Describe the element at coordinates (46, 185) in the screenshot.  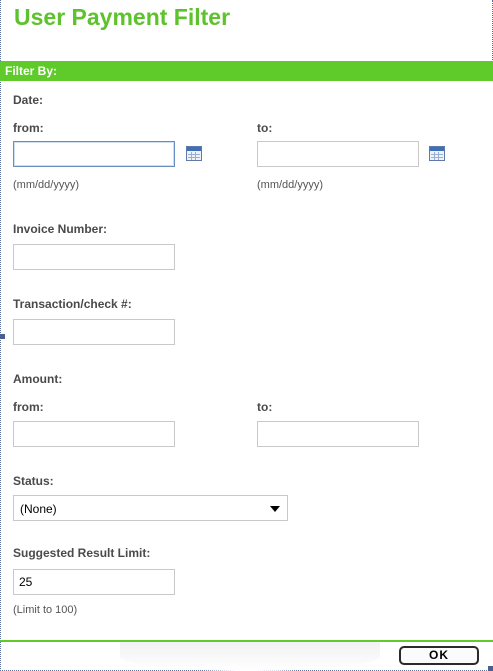
I see `date-from-format-hint: (mm/dd/yyyy)` at that location.